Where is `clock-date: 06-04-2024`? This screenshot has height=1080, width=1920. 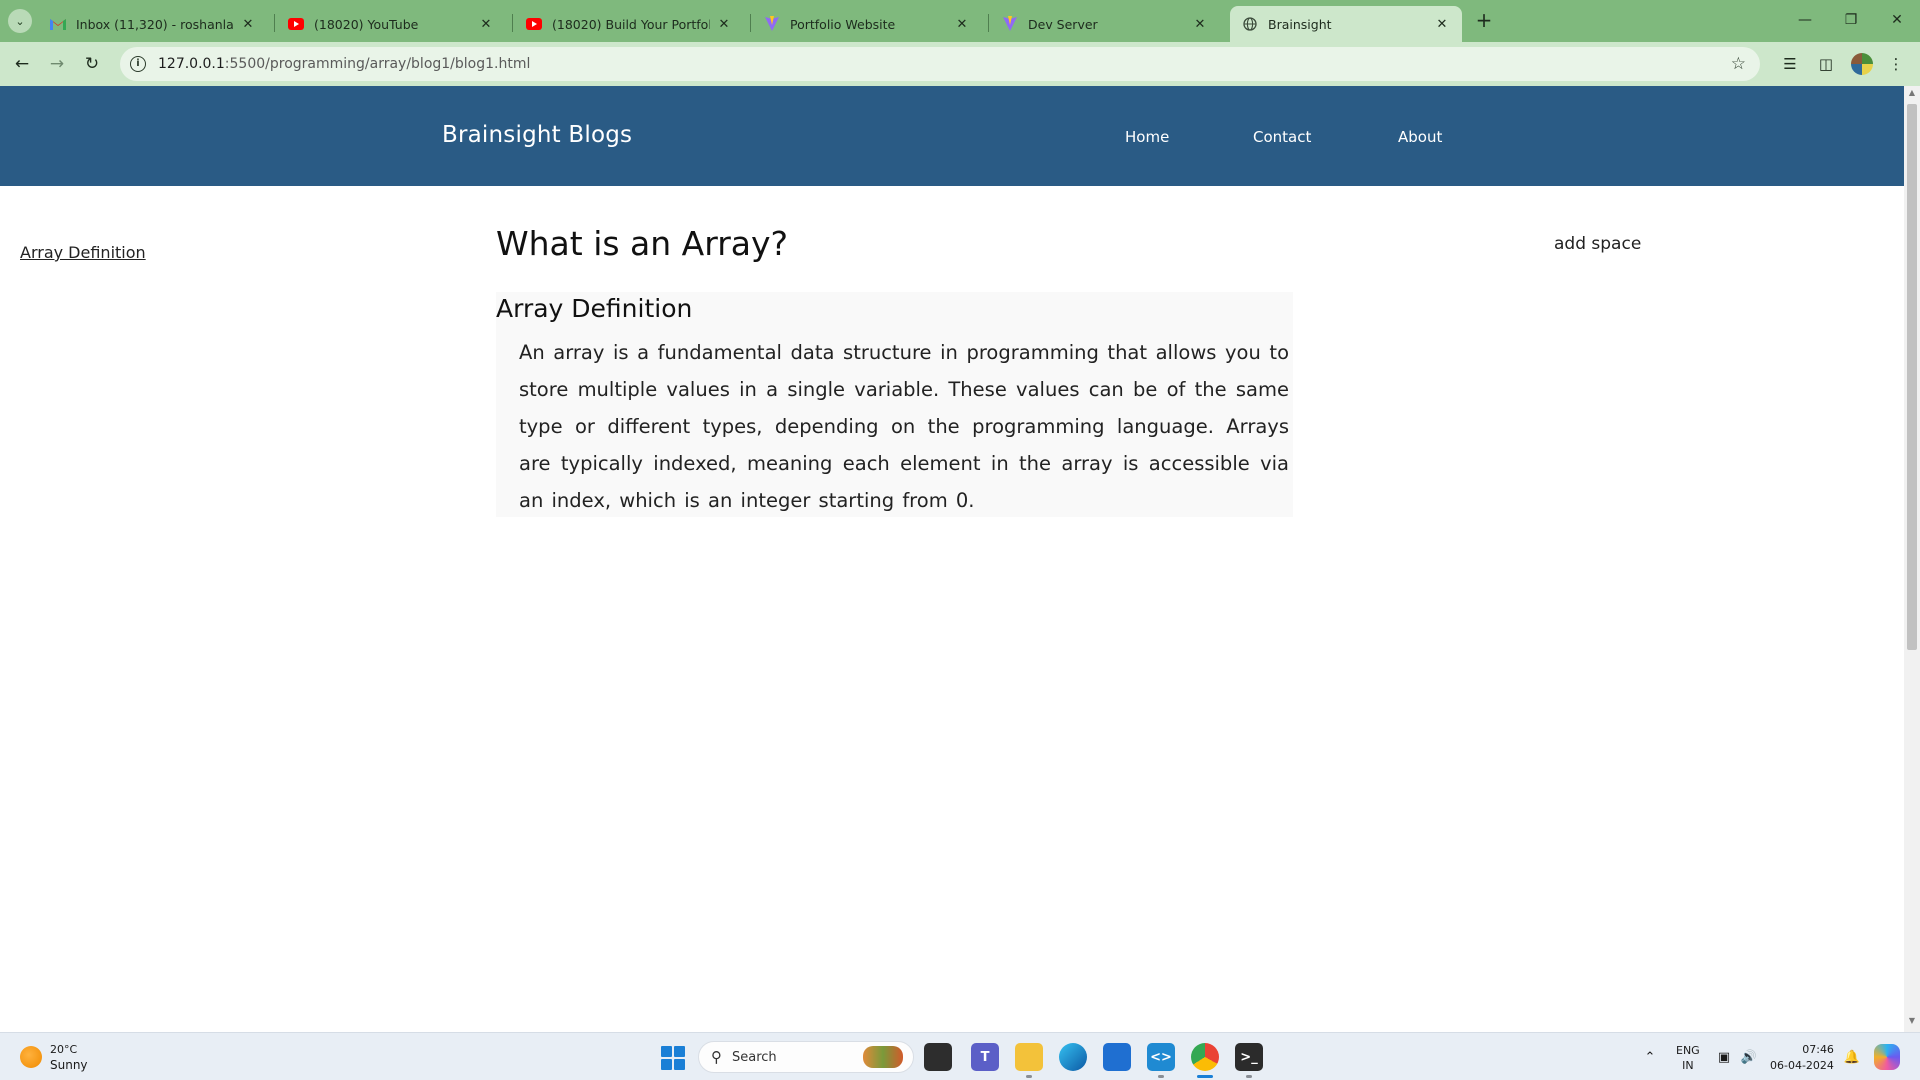
clock-date: 06-04-2024 is located at coordinates (1802, 1065).